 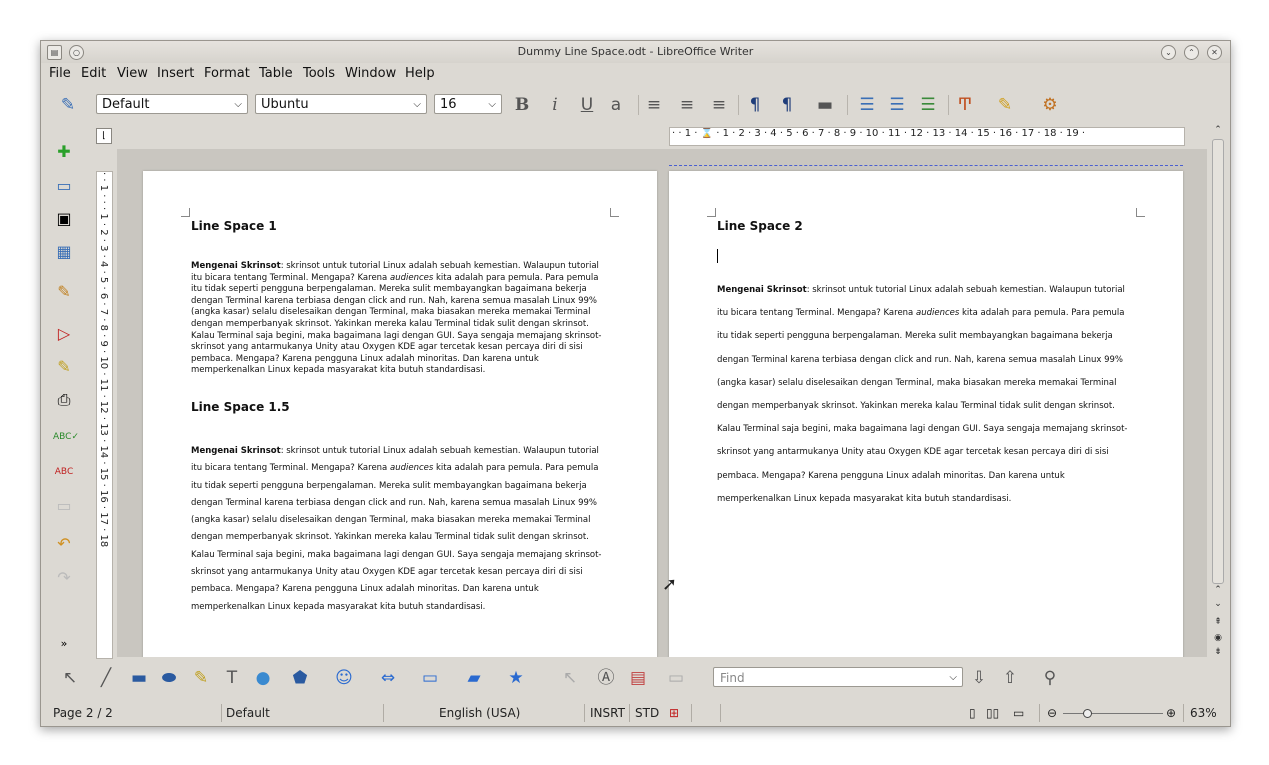 I want to click on zoom-slider, so click(x=1113, y=713).